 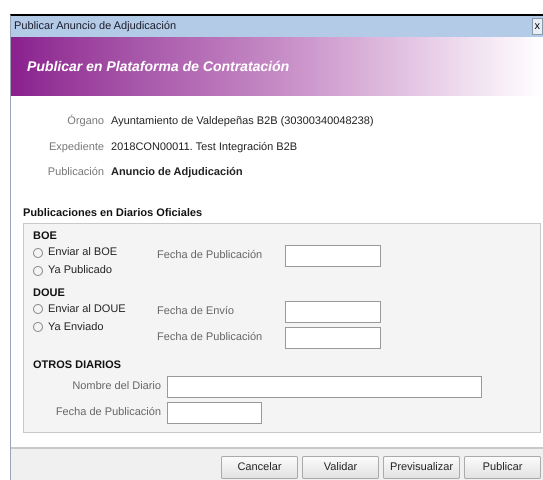 I want to click on dialog-button: Publicar, so click(x=502, y=467).